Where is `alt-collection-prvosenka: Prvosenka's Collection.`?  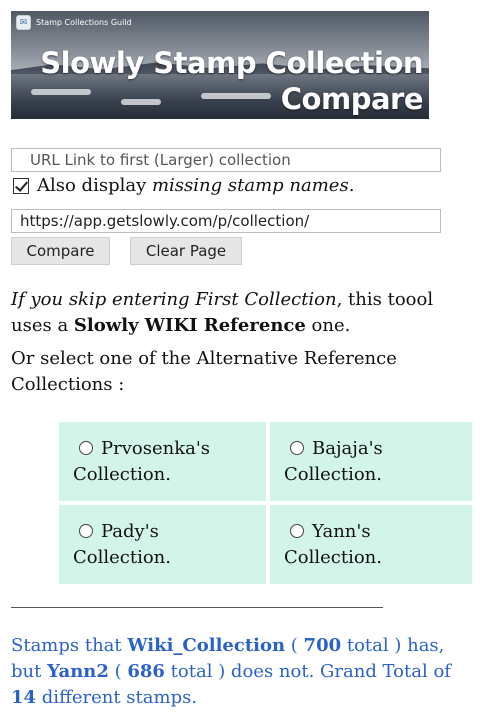
alt-collection-prvosenka: Prvosenka's Collection. is located at coordinates (162, 461).